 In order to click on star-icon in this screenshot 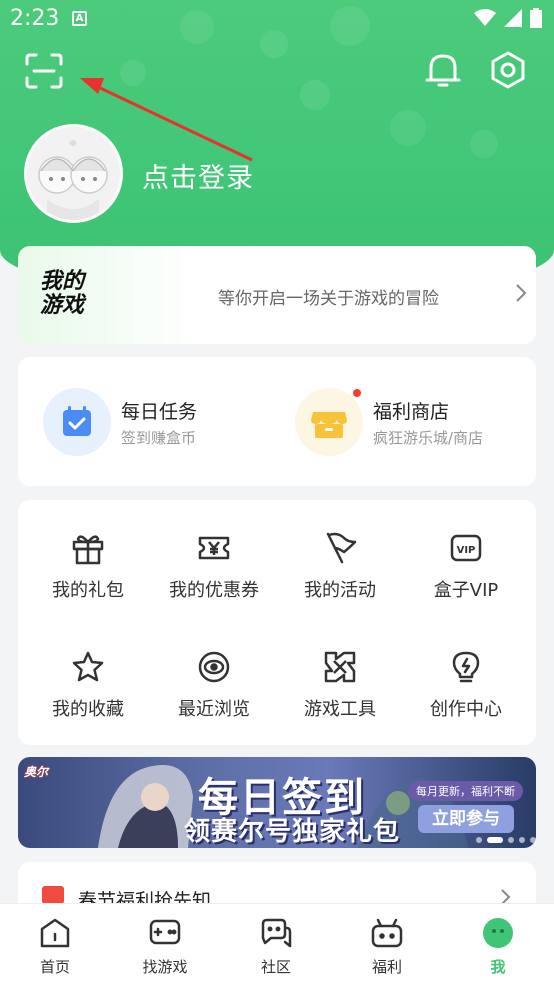, I will do `click(88, 666)`.